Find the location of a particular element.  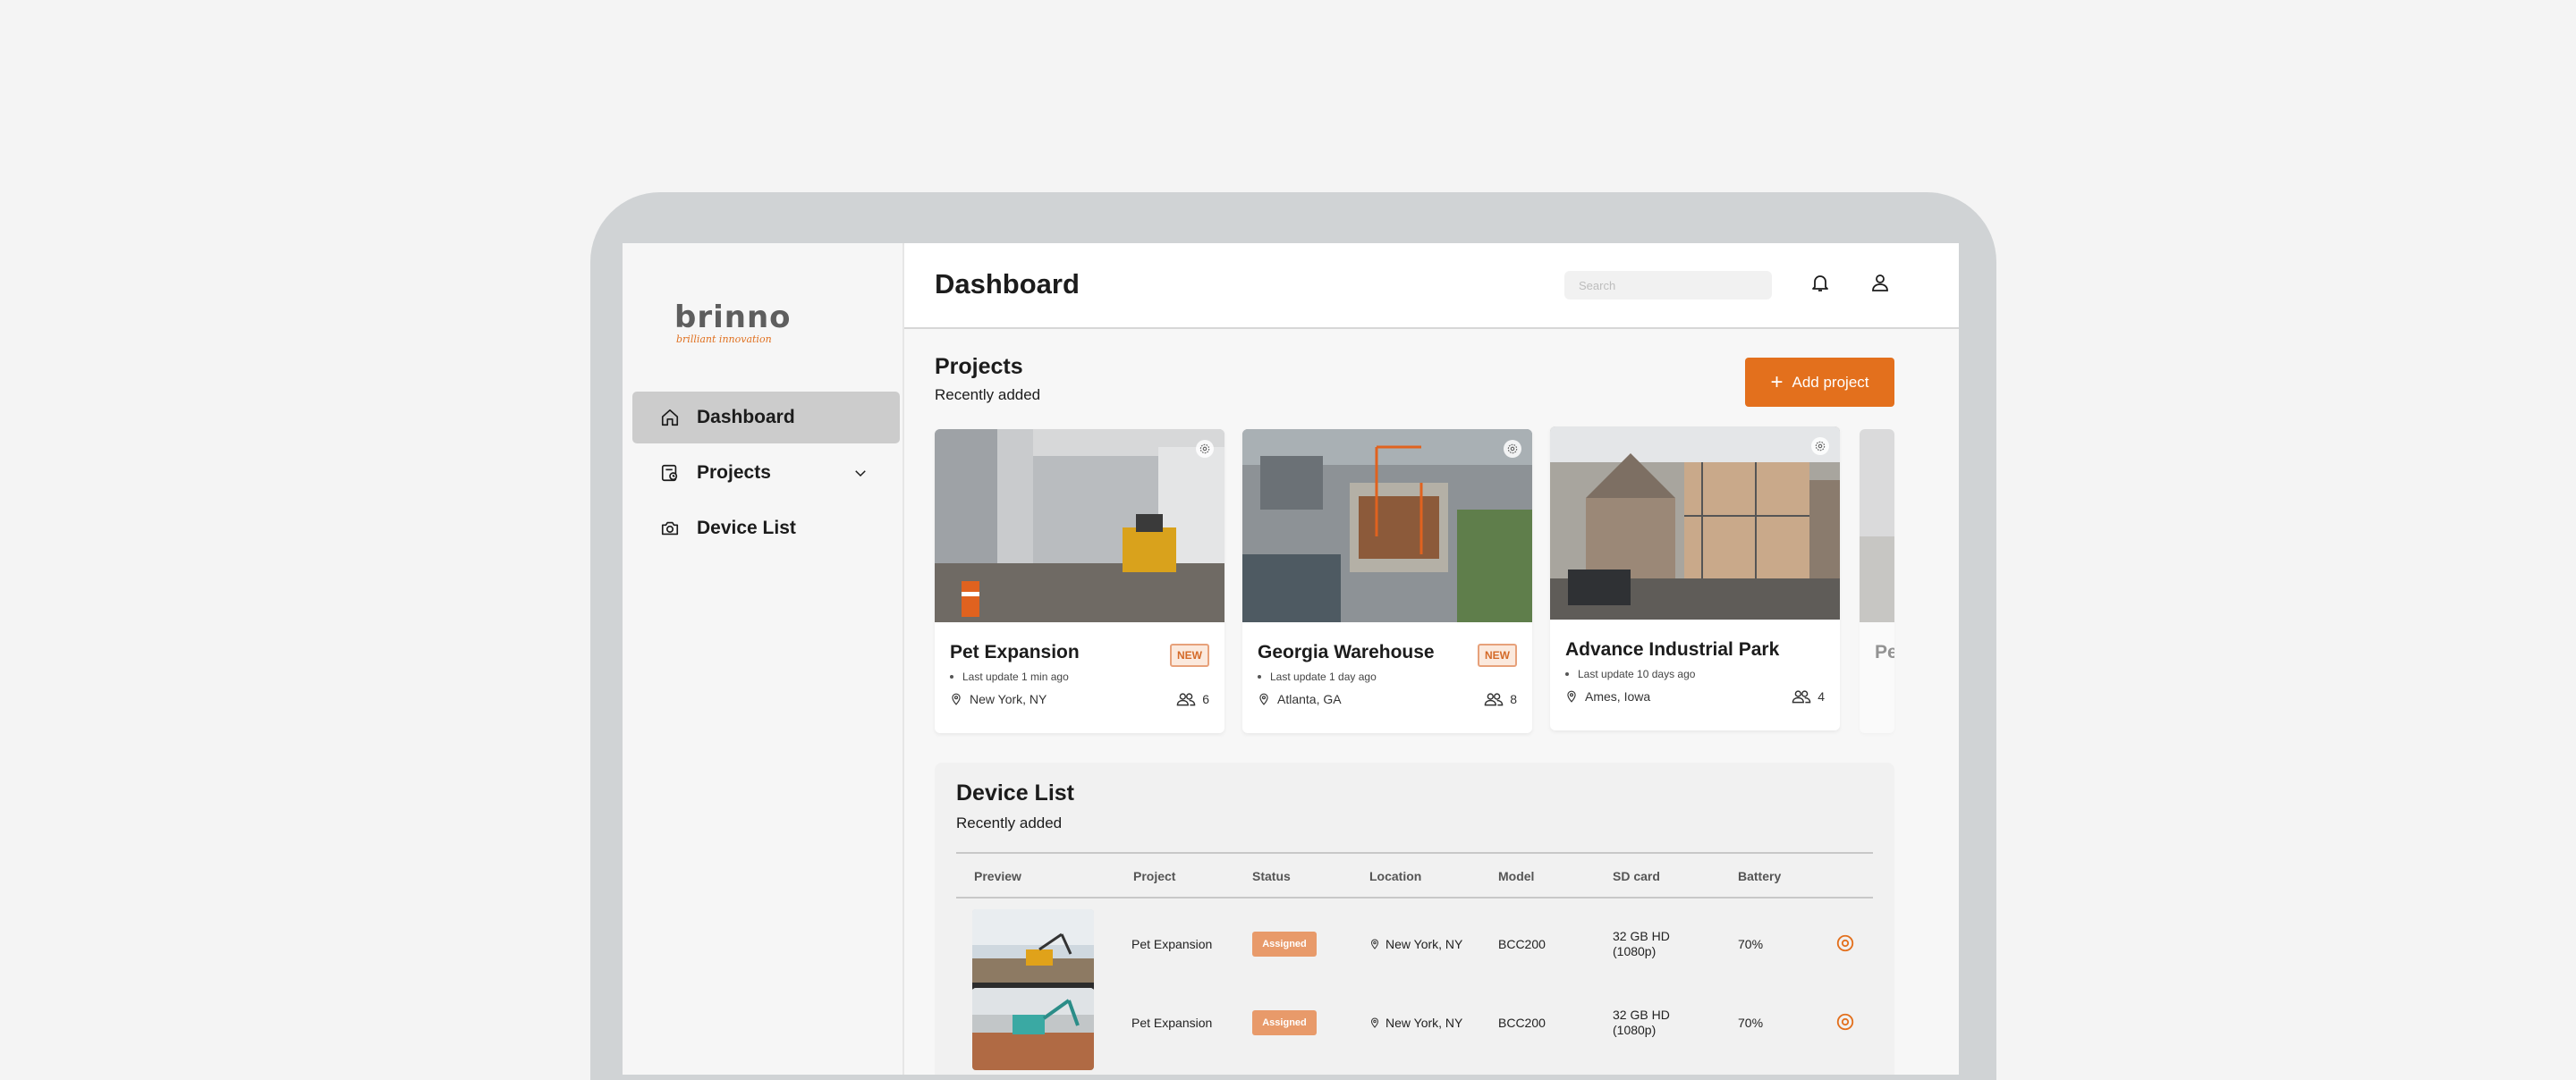

project-location: Atlanta, GA is located at coordinates (1300, 699).